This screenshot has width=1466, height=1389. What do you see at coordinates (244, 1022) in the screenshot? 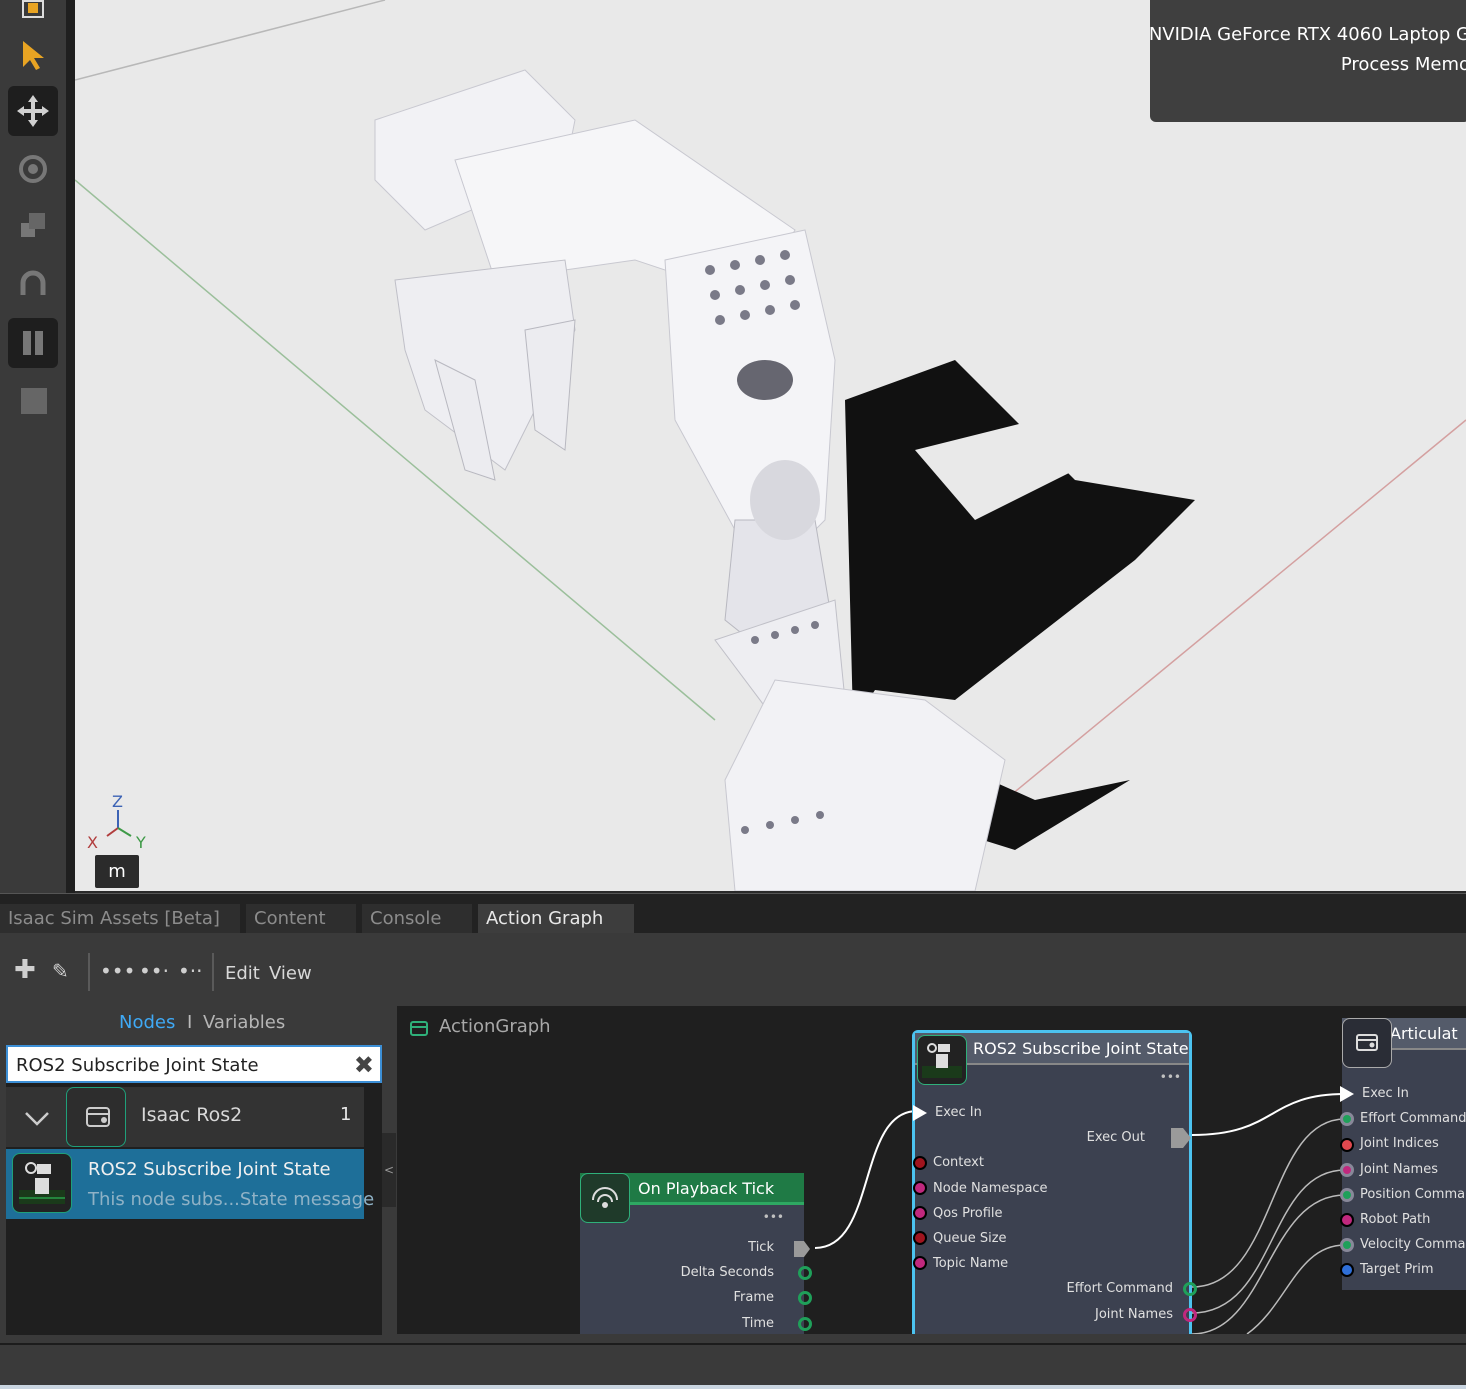
I see `tab-variables: Variables` at bounding box center [244, 1022].